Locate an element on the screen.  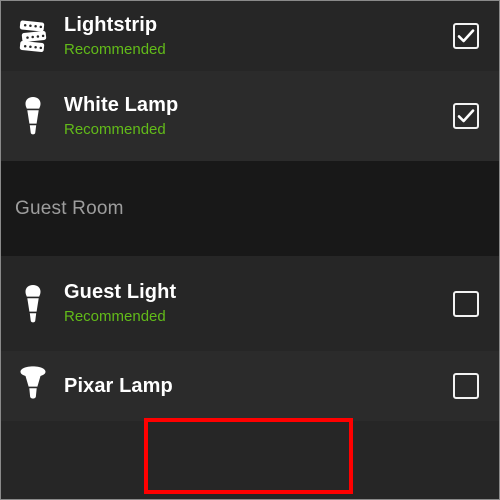
device-info: Lightstrip Recommended is located at coordinates (247, 36).